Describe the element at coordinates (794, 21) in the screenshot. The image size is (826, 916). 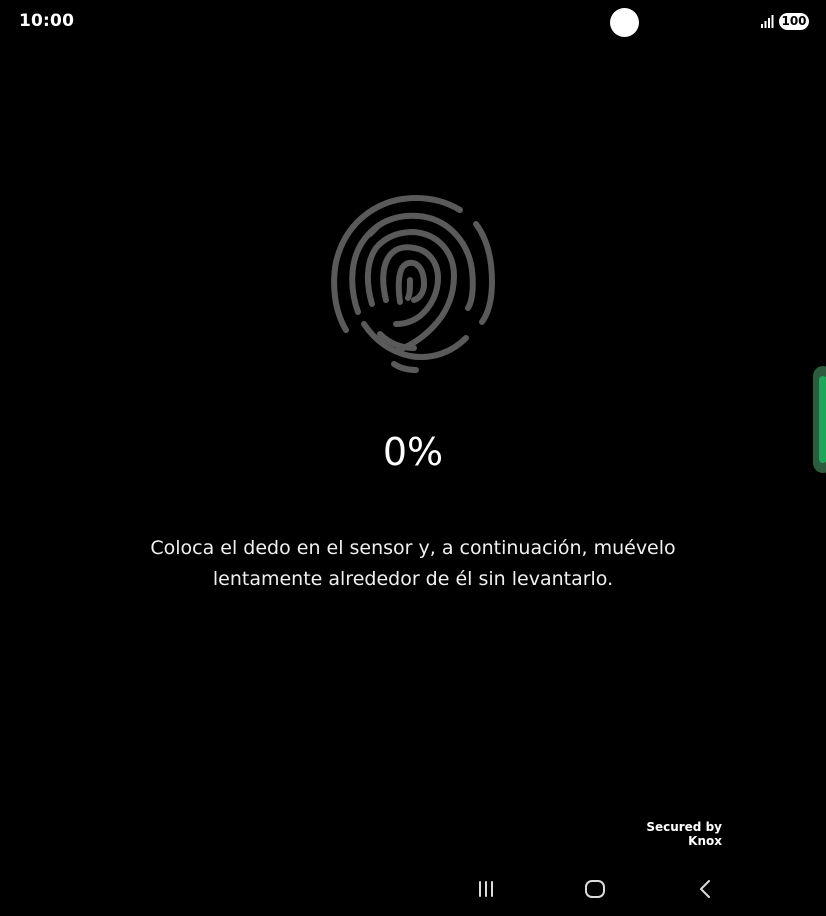
I see `battery-badge: 100` at that location.